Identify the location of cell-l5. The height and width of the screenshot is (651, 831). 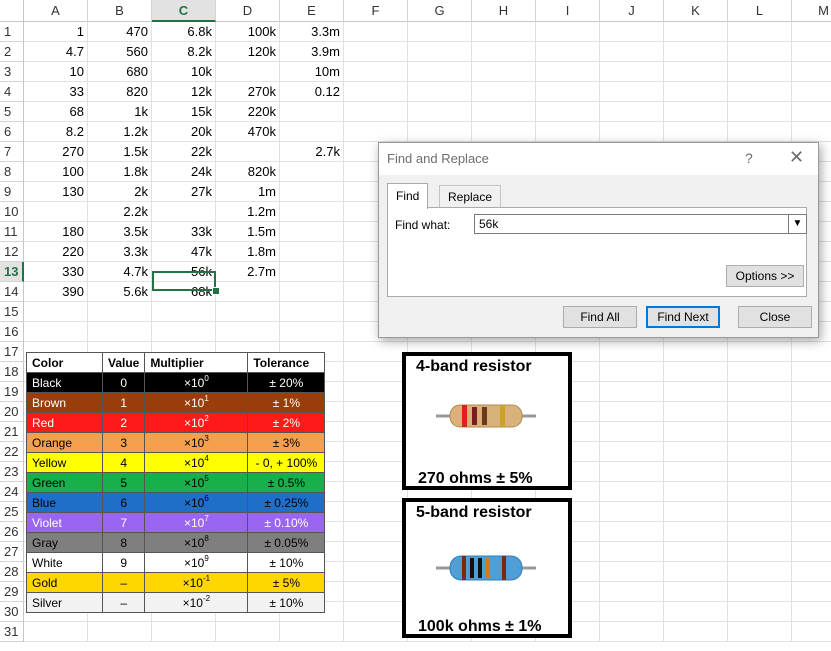
(760, 112).